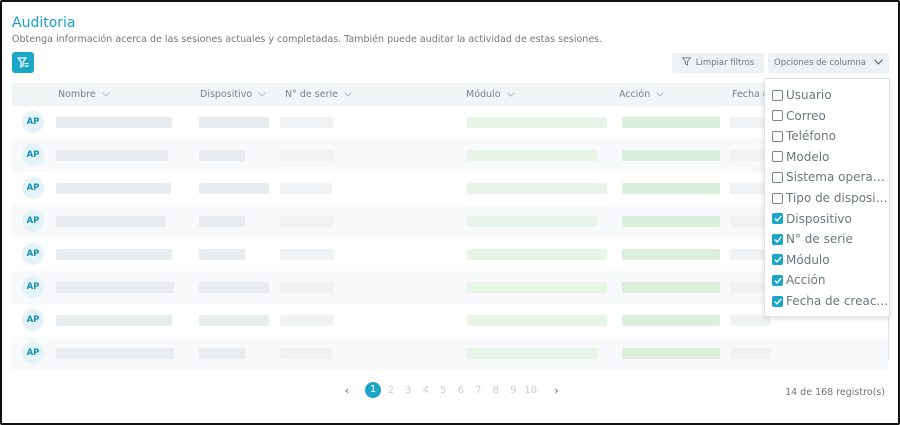 This screenshot has height=425, width=900. I want to click on column-option-label: Modelo, so click(808, 156).